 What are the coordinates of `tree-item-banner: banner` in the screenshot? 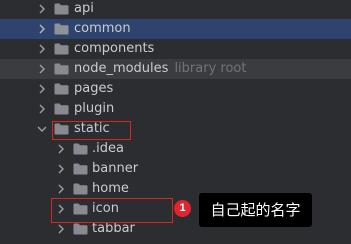 It's located at (175, 169).